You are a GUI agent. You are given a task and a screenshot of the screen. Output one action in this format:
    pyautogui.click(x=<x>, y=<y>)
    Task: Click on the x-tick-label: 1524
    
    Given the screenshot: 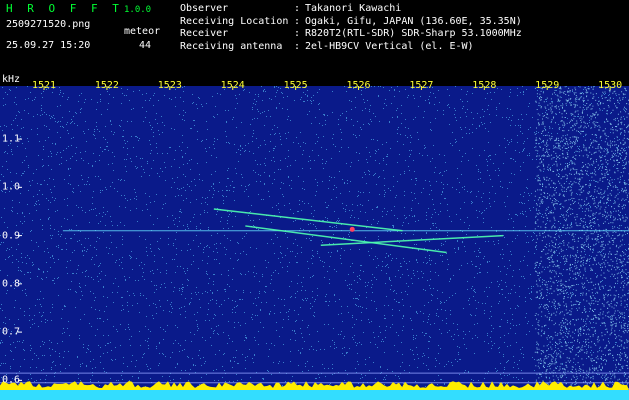 What is the action you would take?
    pyautogui.click(x=232, y=85)
    